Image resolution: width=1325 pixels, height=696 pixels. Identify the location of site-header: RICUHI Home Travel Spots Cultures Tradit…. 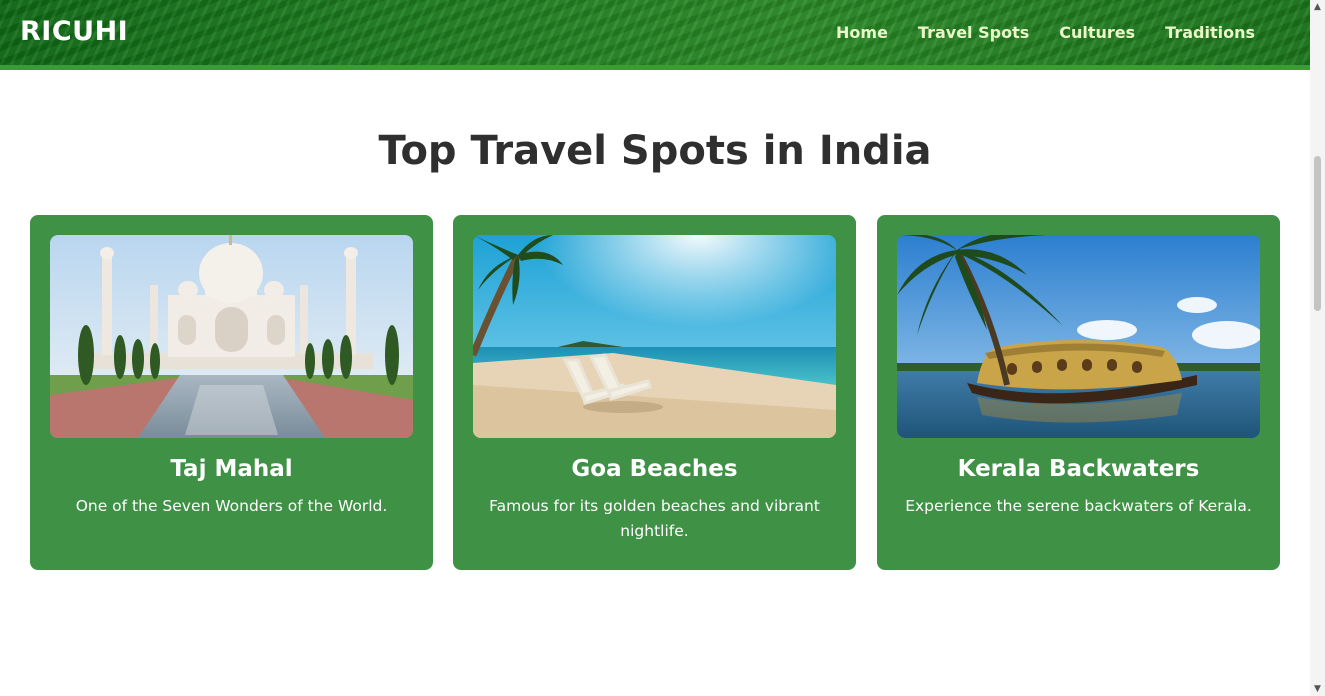
(655, 35).